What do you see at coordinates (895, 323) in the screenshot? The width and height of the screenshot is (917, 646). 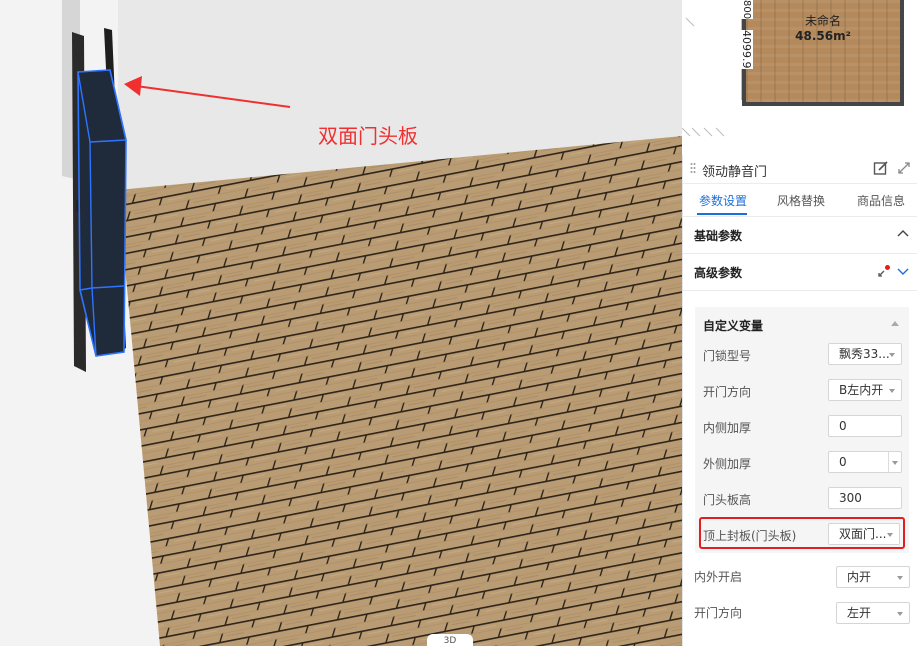 I see `collapse-triangle-icon` at bounding box center [895, 323].